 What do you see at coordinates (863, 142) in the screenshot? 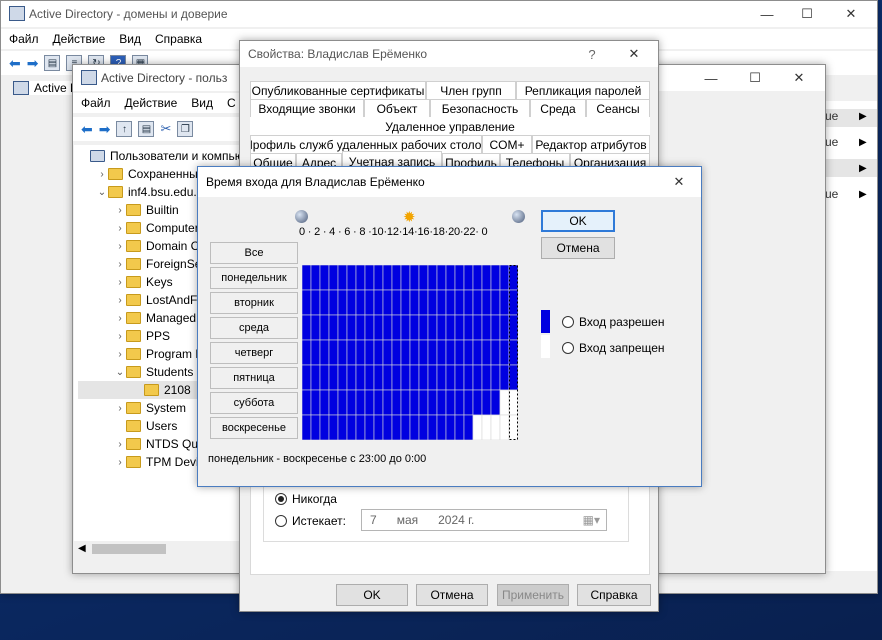
I see `right-arrow-2: ▶` at bounding box center [863, 142].